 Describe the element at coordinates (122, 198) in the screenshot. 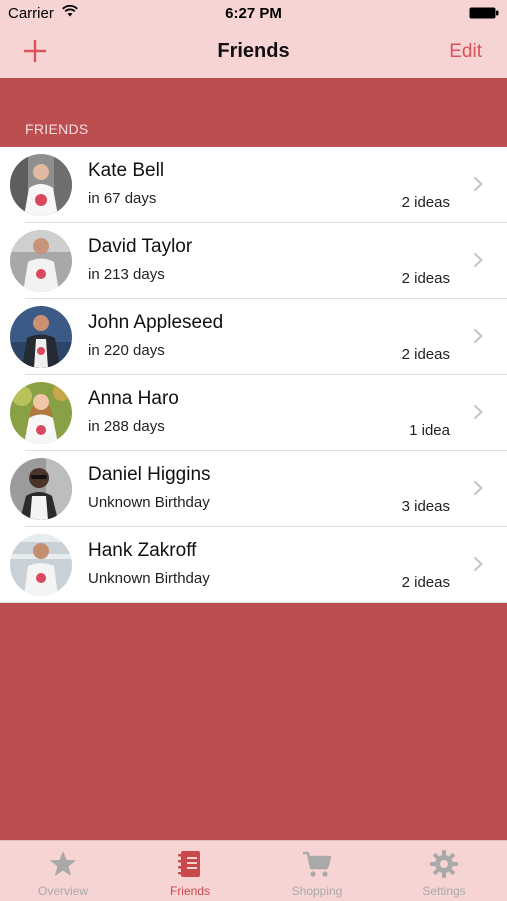

I see `friend-birthday: in 67 days` at that location.